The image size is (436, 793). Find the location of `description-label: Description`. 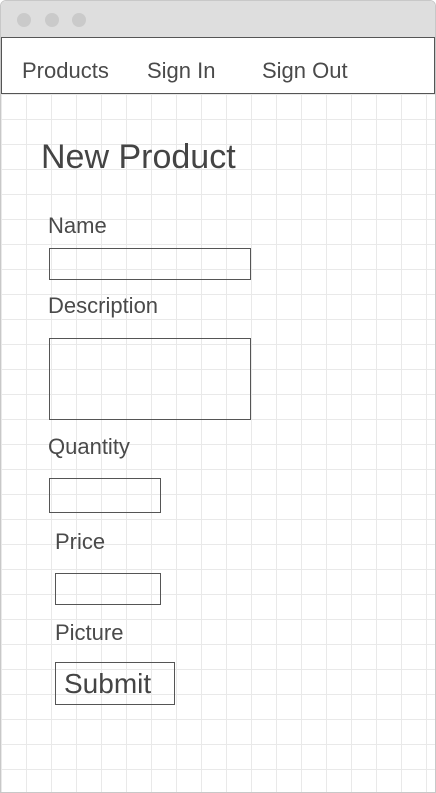

description-label: Description is located at coordinates (103, 305).